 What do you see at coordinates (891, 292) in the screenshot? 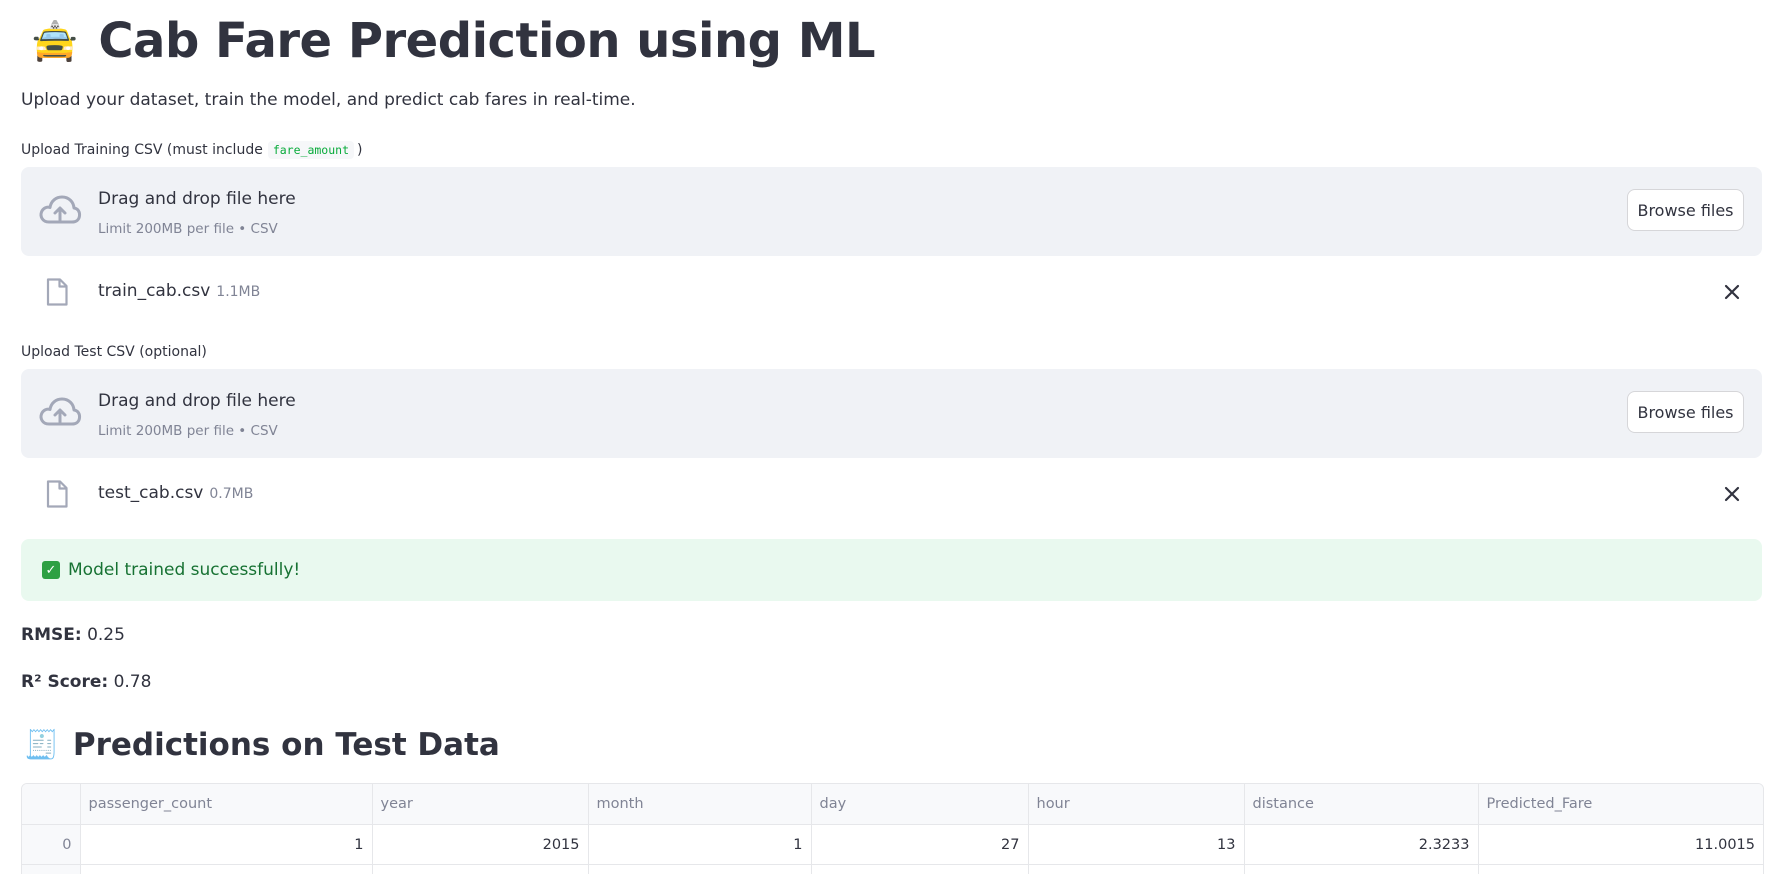
I see `train-file-row: train_cab.csv 1.1MB` at bounding box center [891, 292].